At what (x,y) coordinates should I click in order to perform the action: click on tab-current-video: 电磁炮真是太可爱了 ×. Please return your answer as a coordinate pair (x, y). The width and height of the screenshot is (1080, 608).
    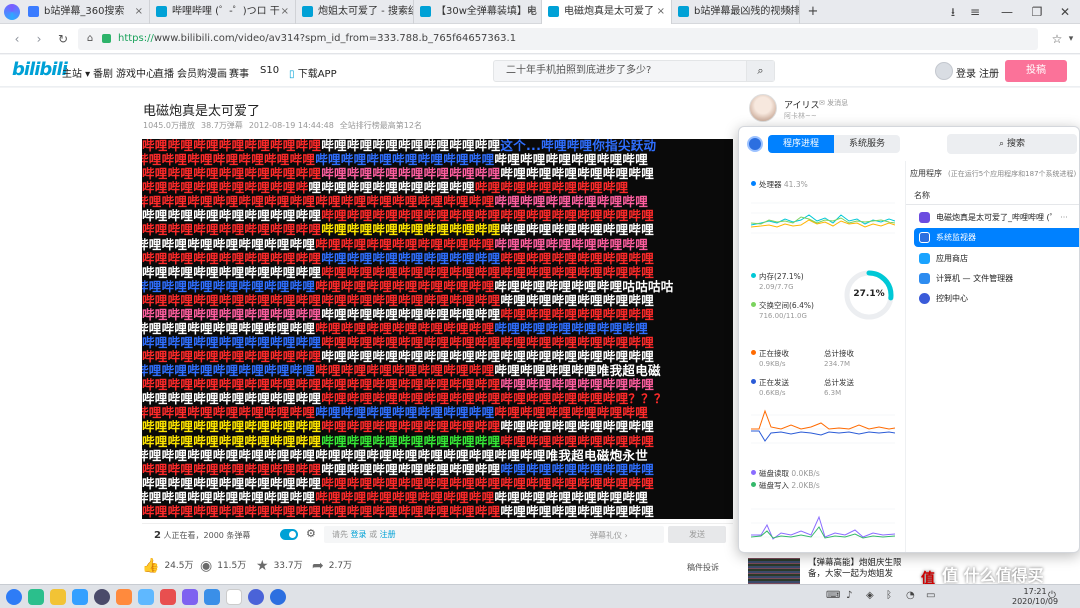
    Looking at the image, I should click on (607, 12).